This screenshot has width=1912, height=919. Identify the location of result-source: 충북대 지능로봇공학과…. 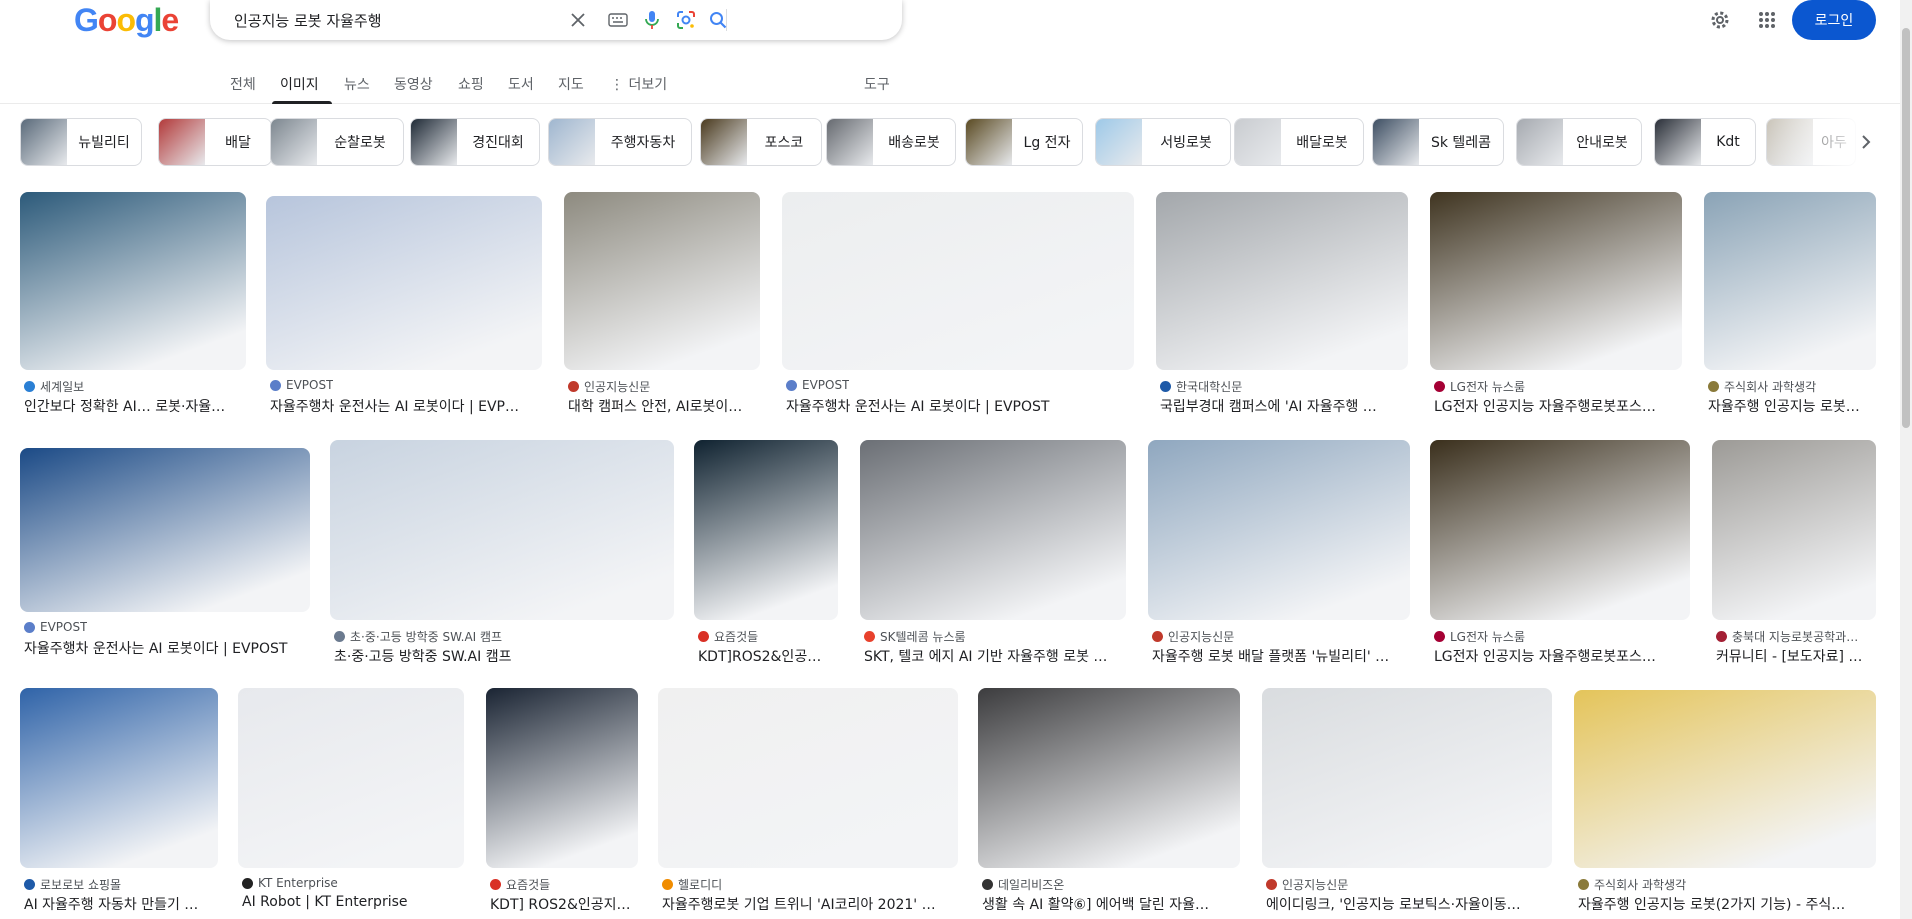
(1796, 636).